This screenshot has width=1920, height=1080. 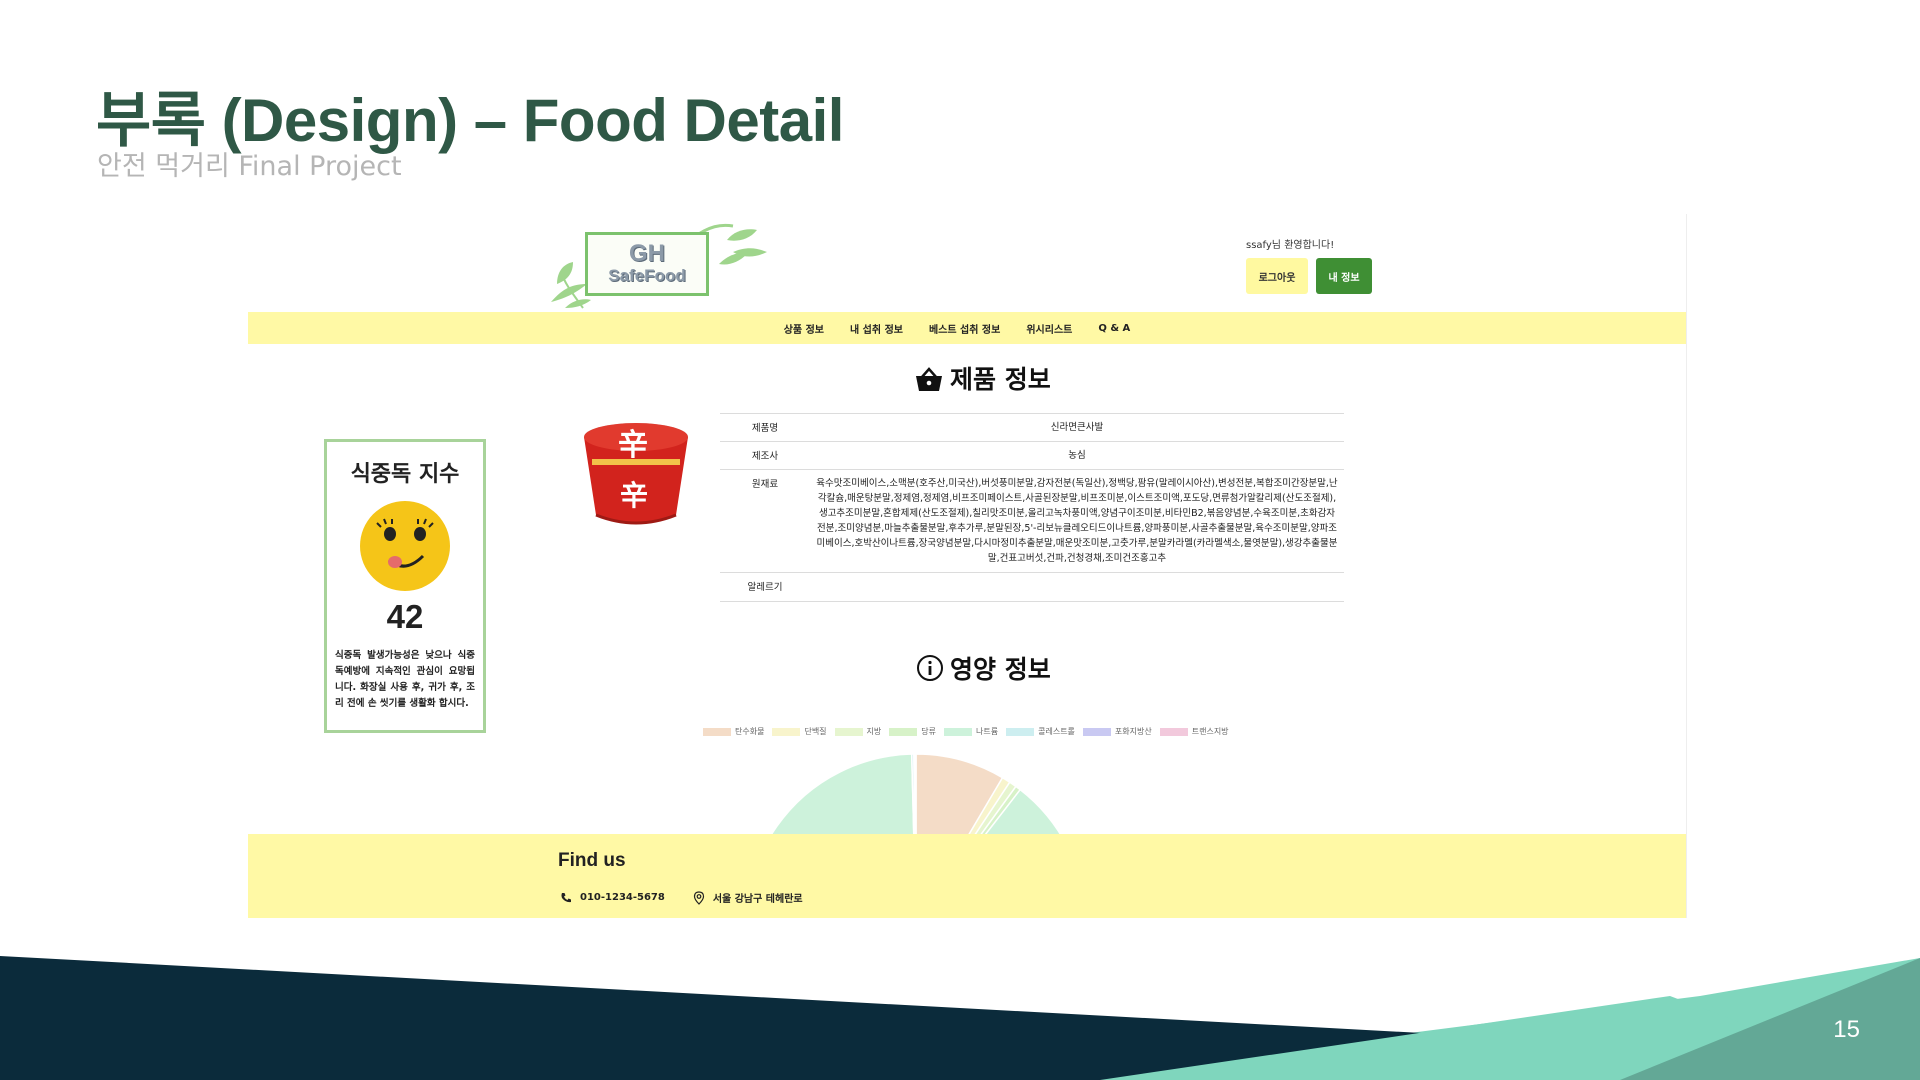 What do you see at coordinates (765, 427) in the screenshot?
I see `product-name-label: 제품명` at bounding box center [765, 427].